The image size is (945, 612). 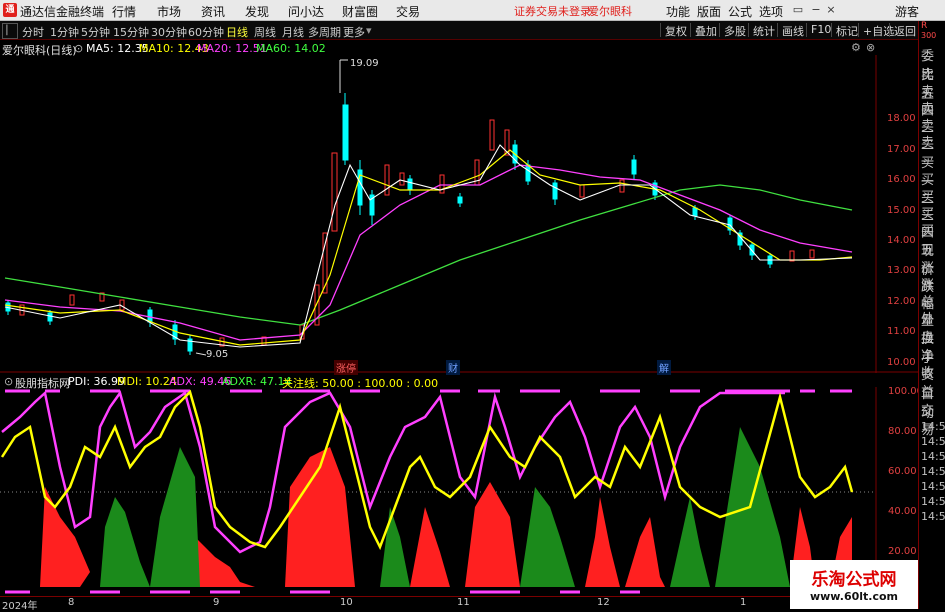 What do you see at coordinates (71, 602) in the screenshot?
I see `x-tick: 8` at bounding box center [71, 602].